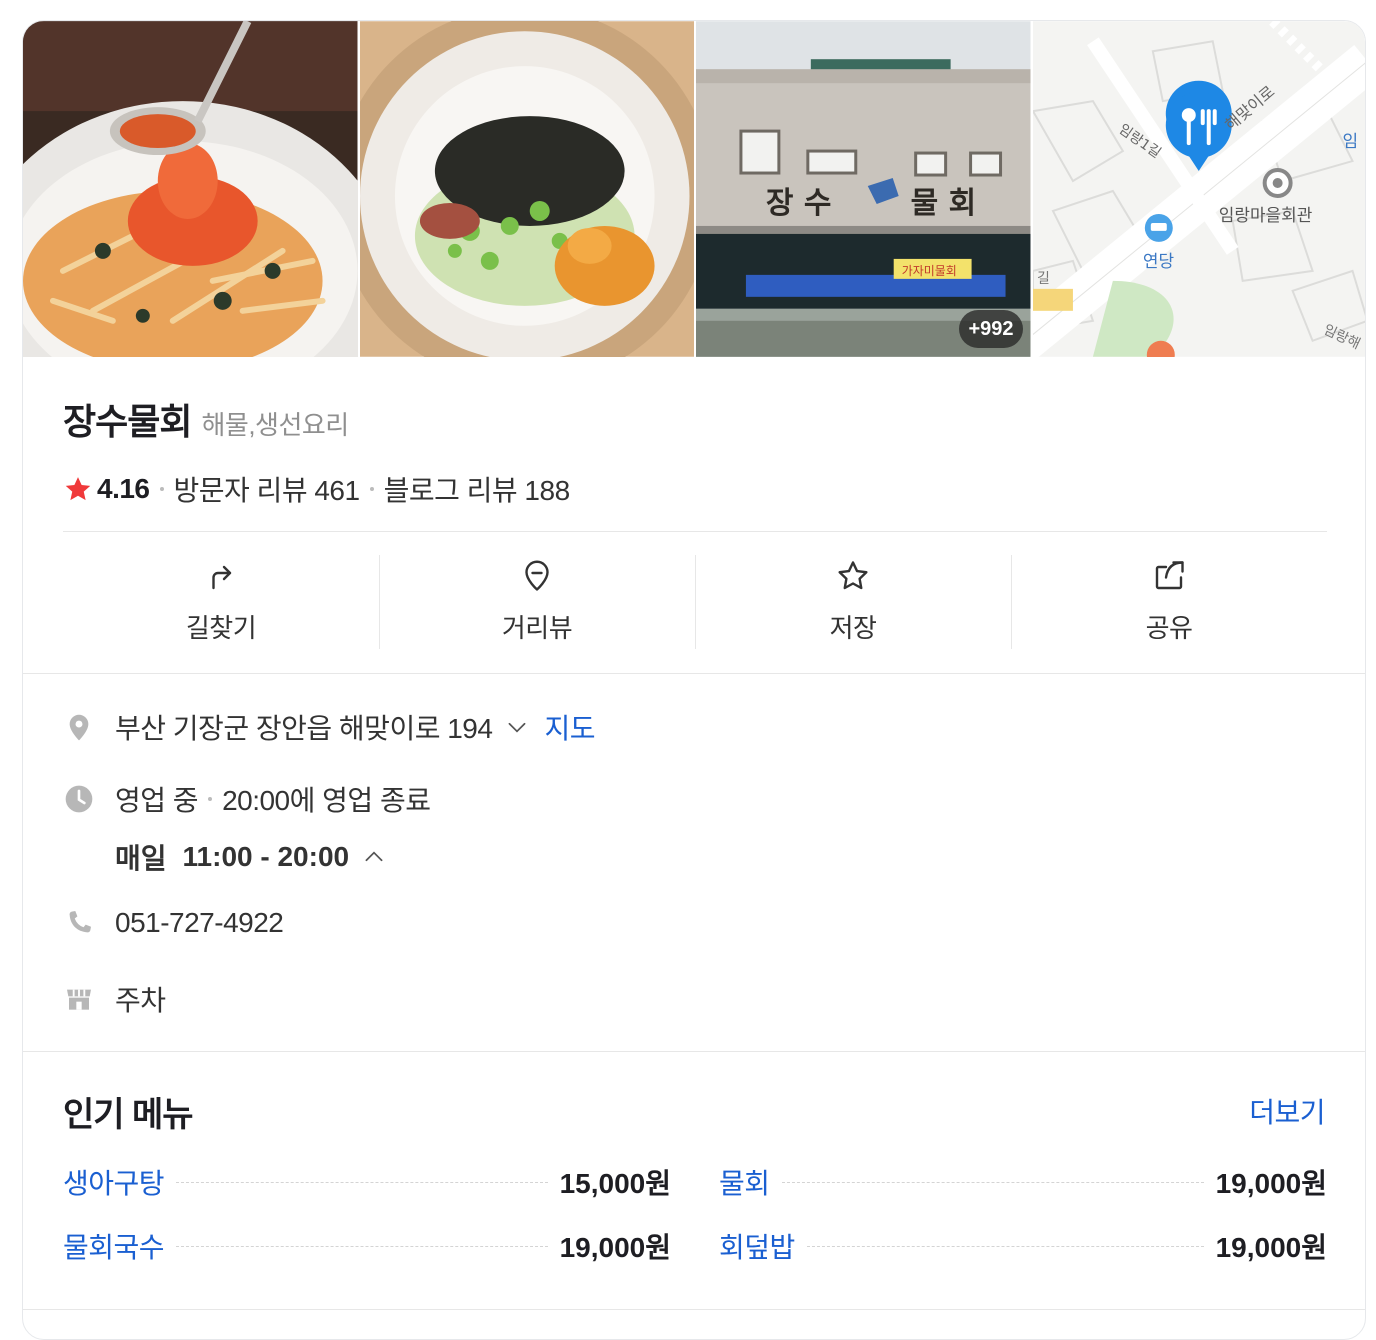 This screenshot has height=1340, width=1376. Describe the element at coordinates (1169, 575) in the screenshot. I see `share-icon` at that location.